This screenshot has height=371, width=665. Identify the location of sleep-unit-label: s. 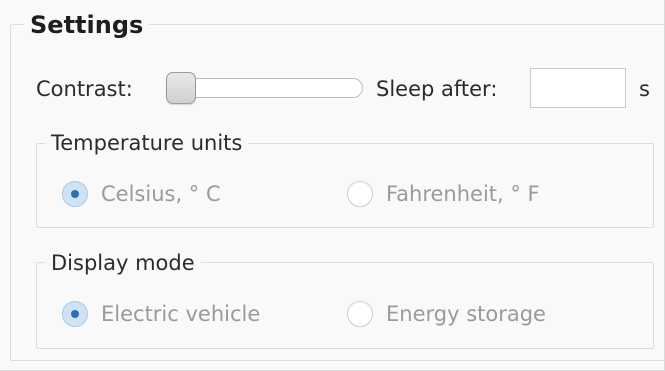
(644, 89).